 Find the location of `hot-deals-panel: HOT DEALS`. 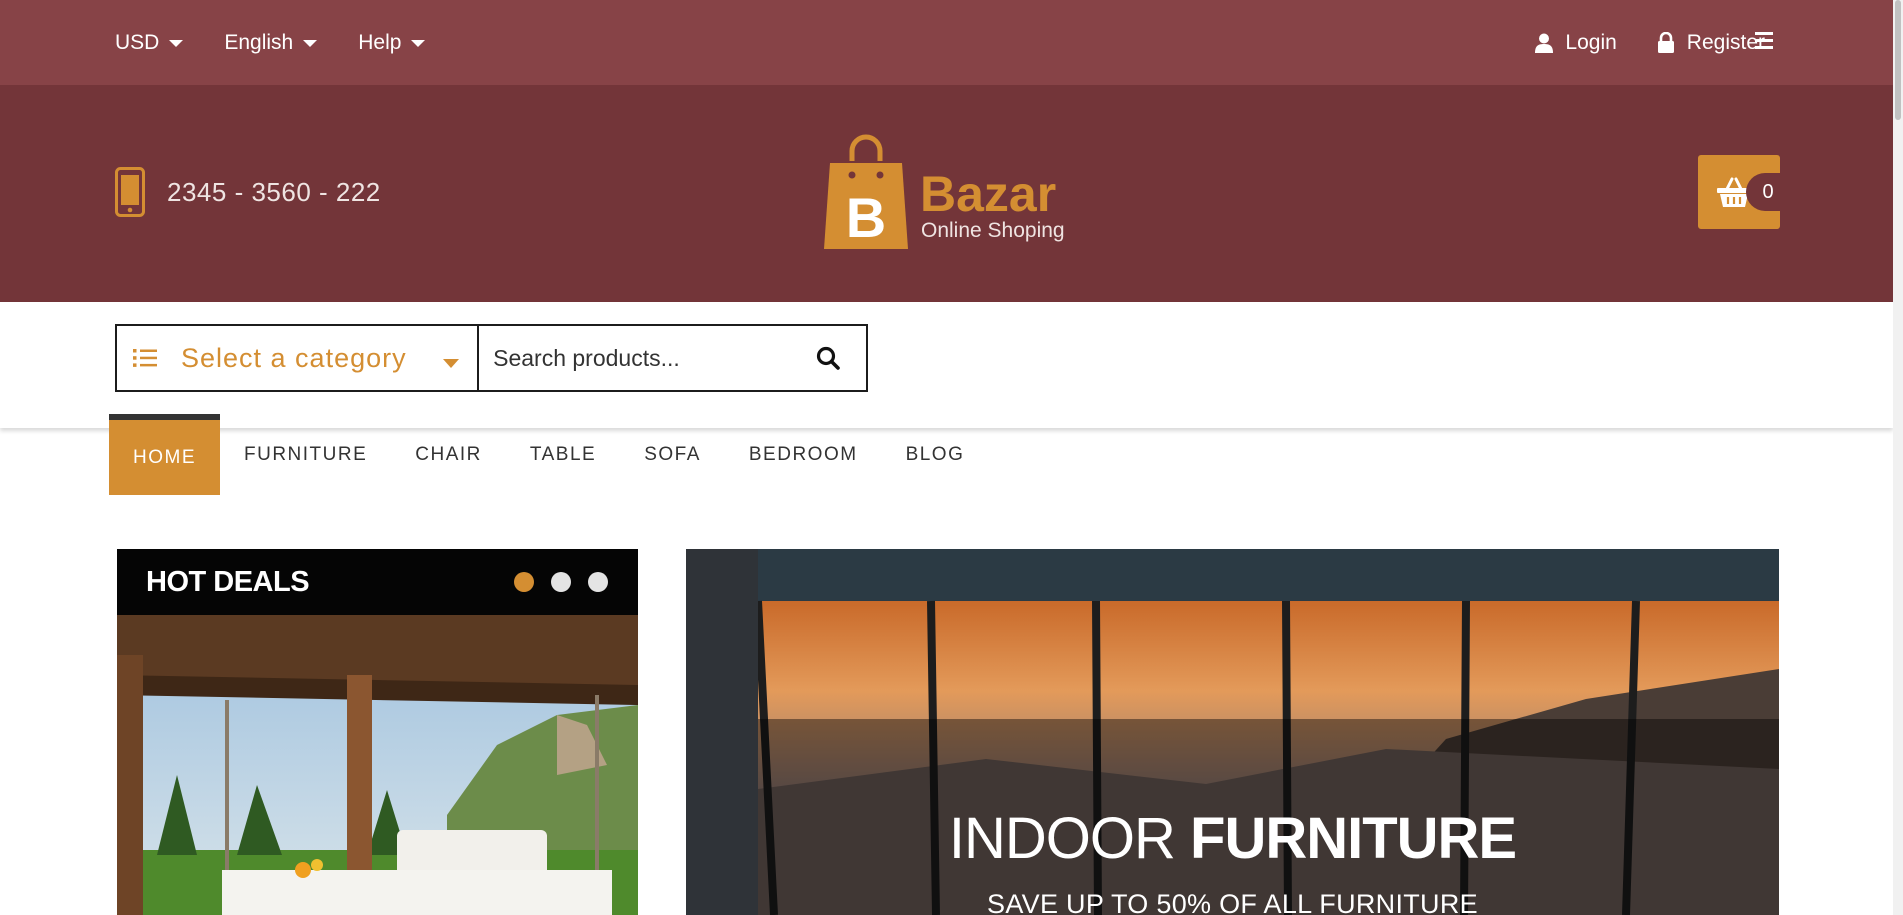

hot-deals-panel: HOT DEALS is located at coordinates (377, 732).